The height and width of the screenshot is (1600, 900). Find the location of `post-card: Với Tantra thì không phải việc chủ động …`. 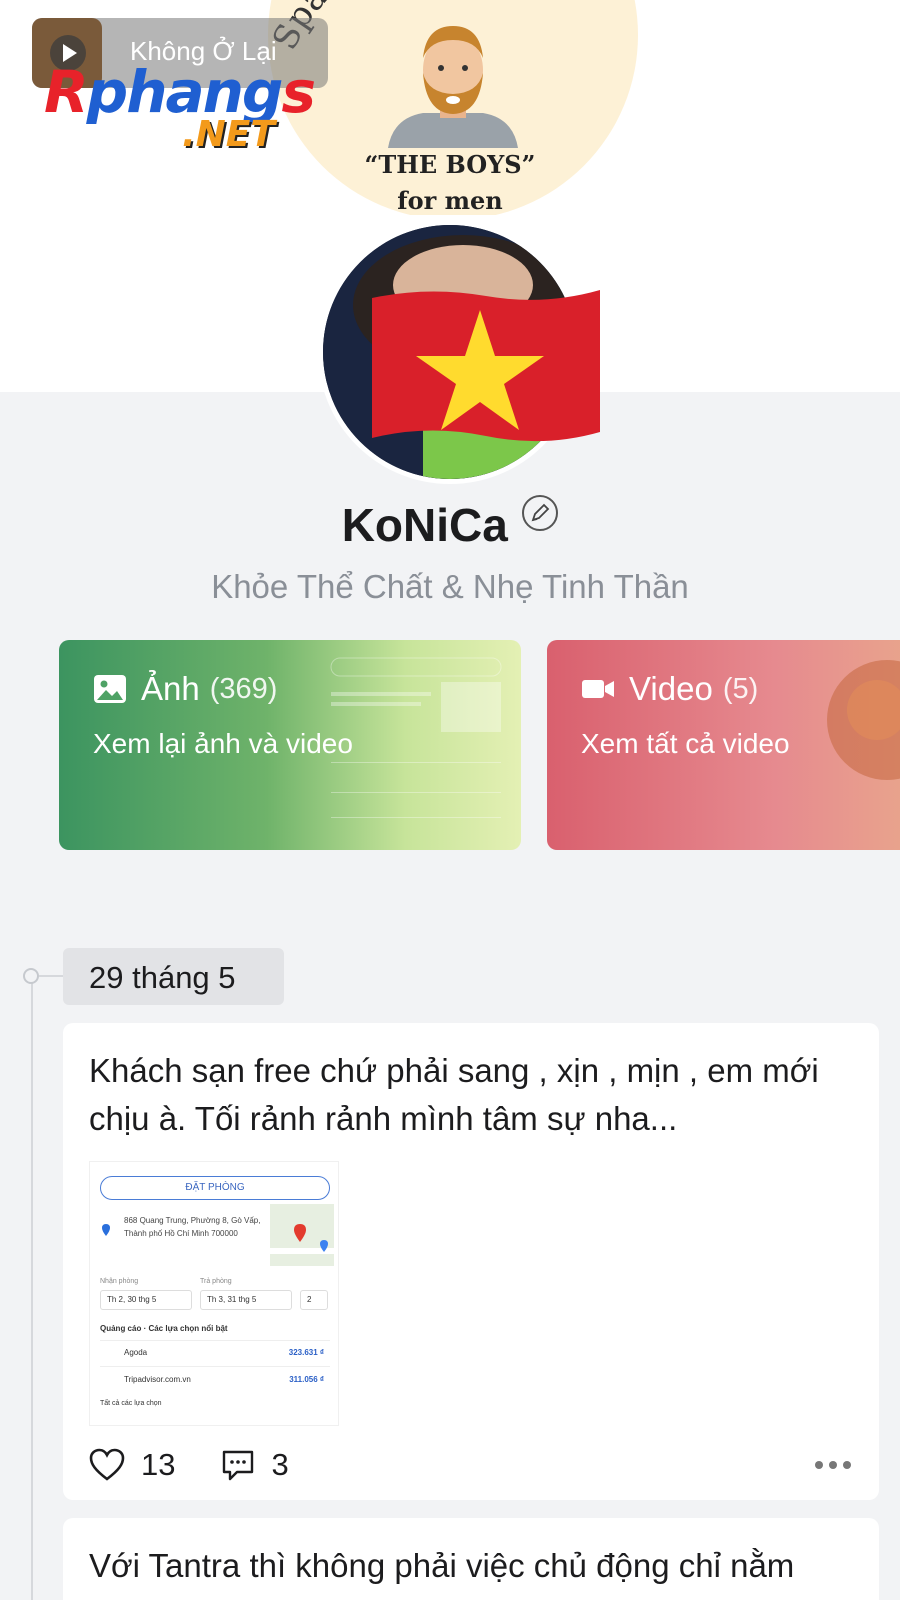

post-card: Với Tantra thì không phải việc chủ động … is located at coordinates (471, 1559).